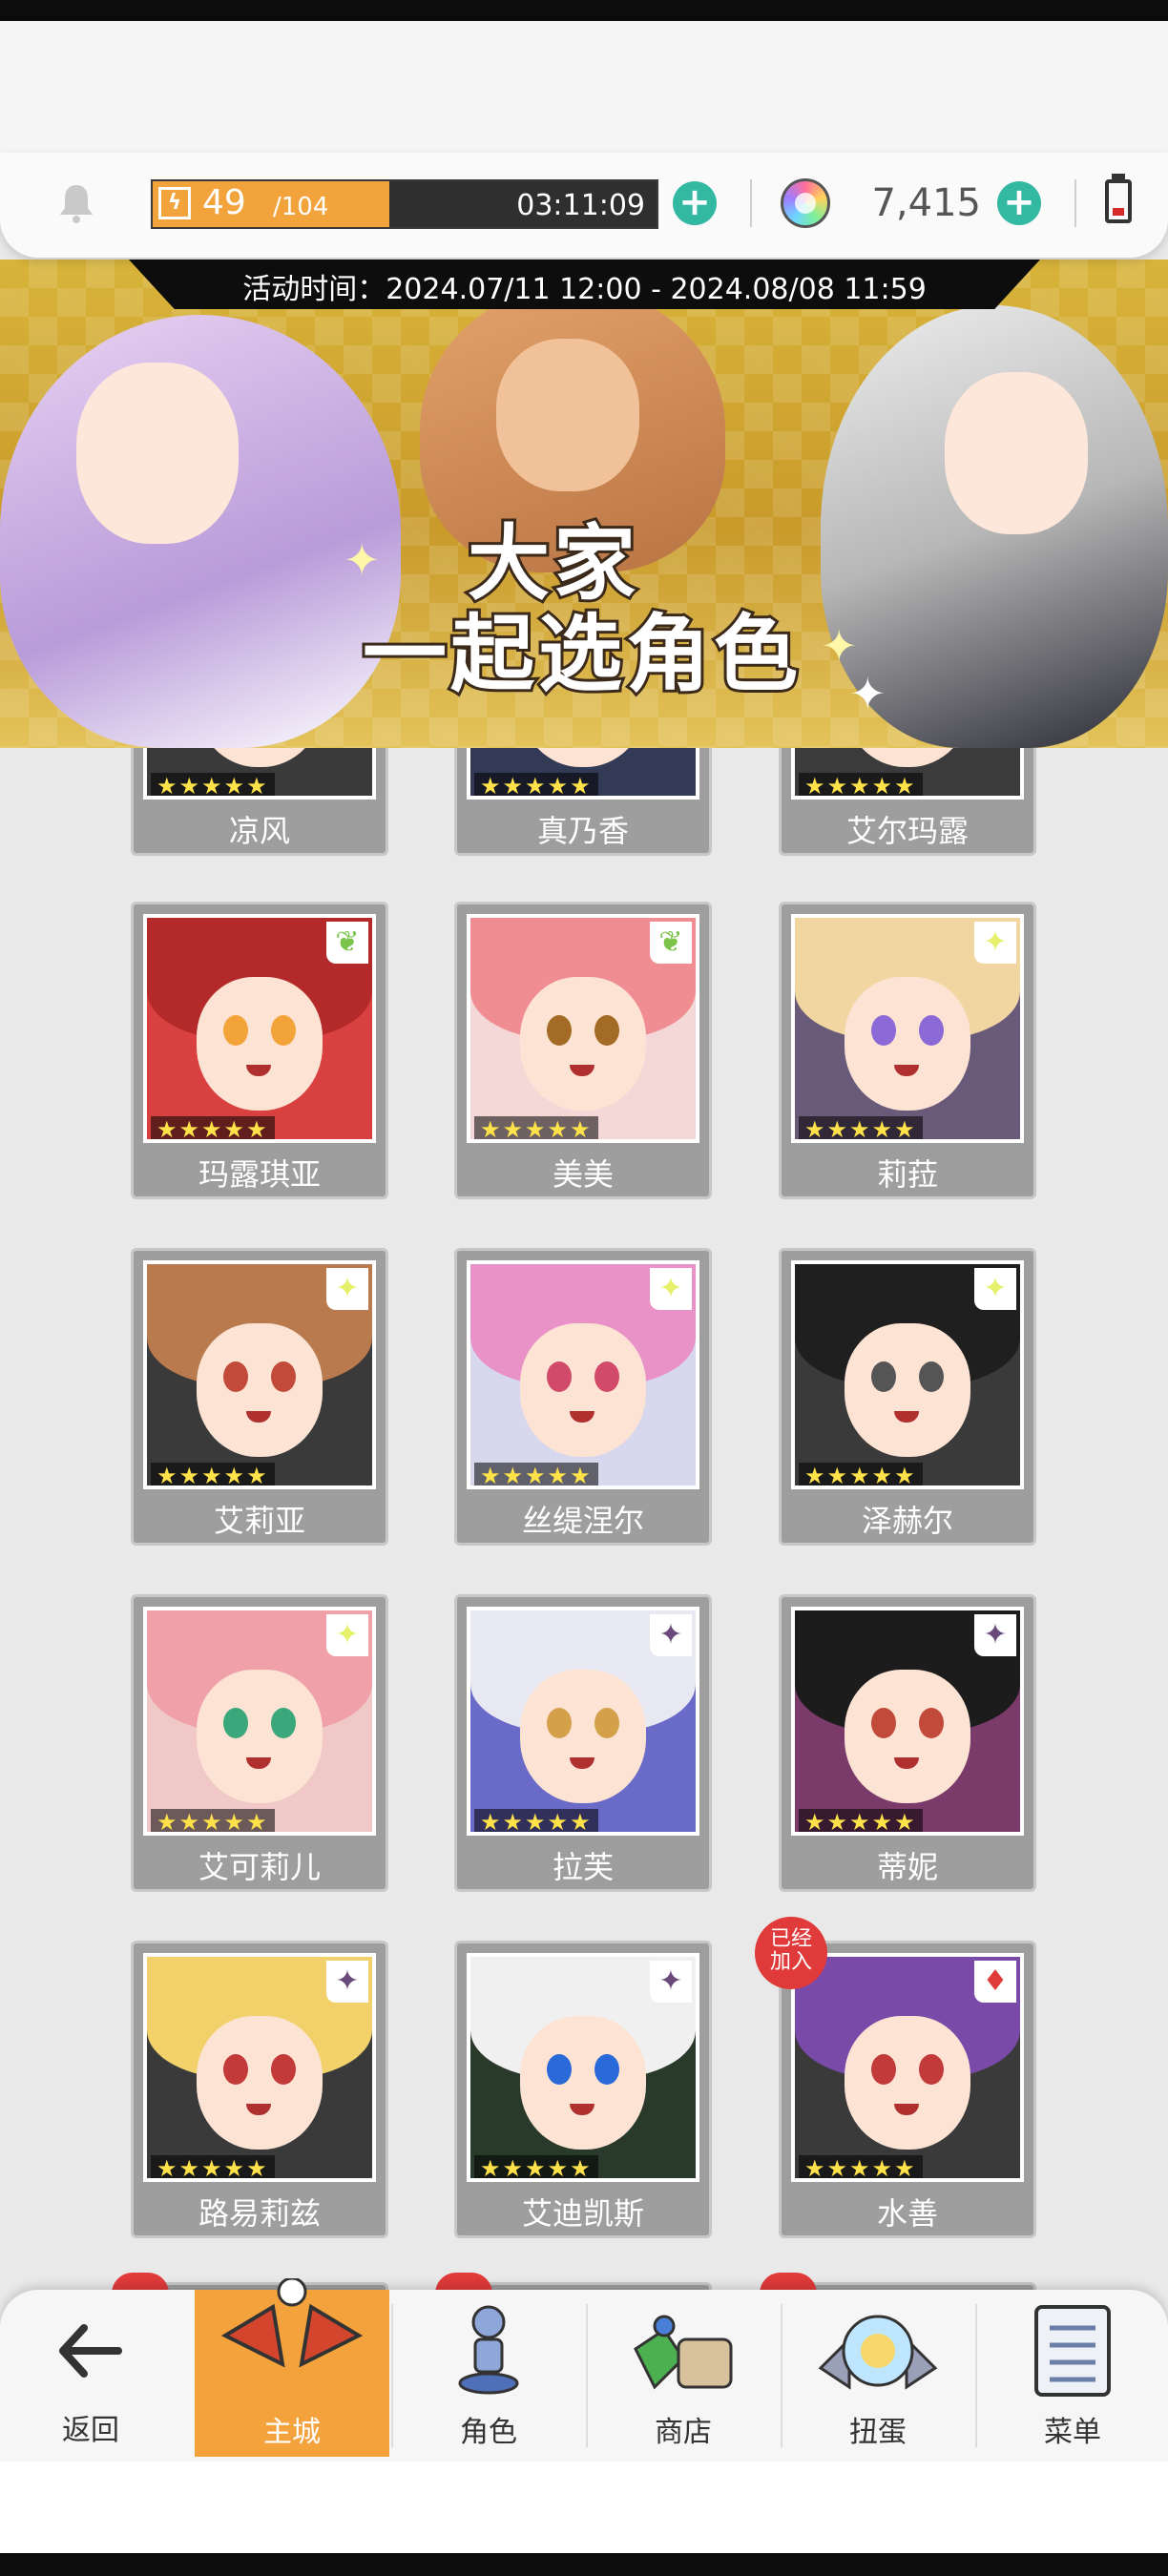 The height and width of the screenshot is (2576, 1168). Describe the element at coordinates (584, 2564) in the screenshot. I see `gesture-bar` at that location.